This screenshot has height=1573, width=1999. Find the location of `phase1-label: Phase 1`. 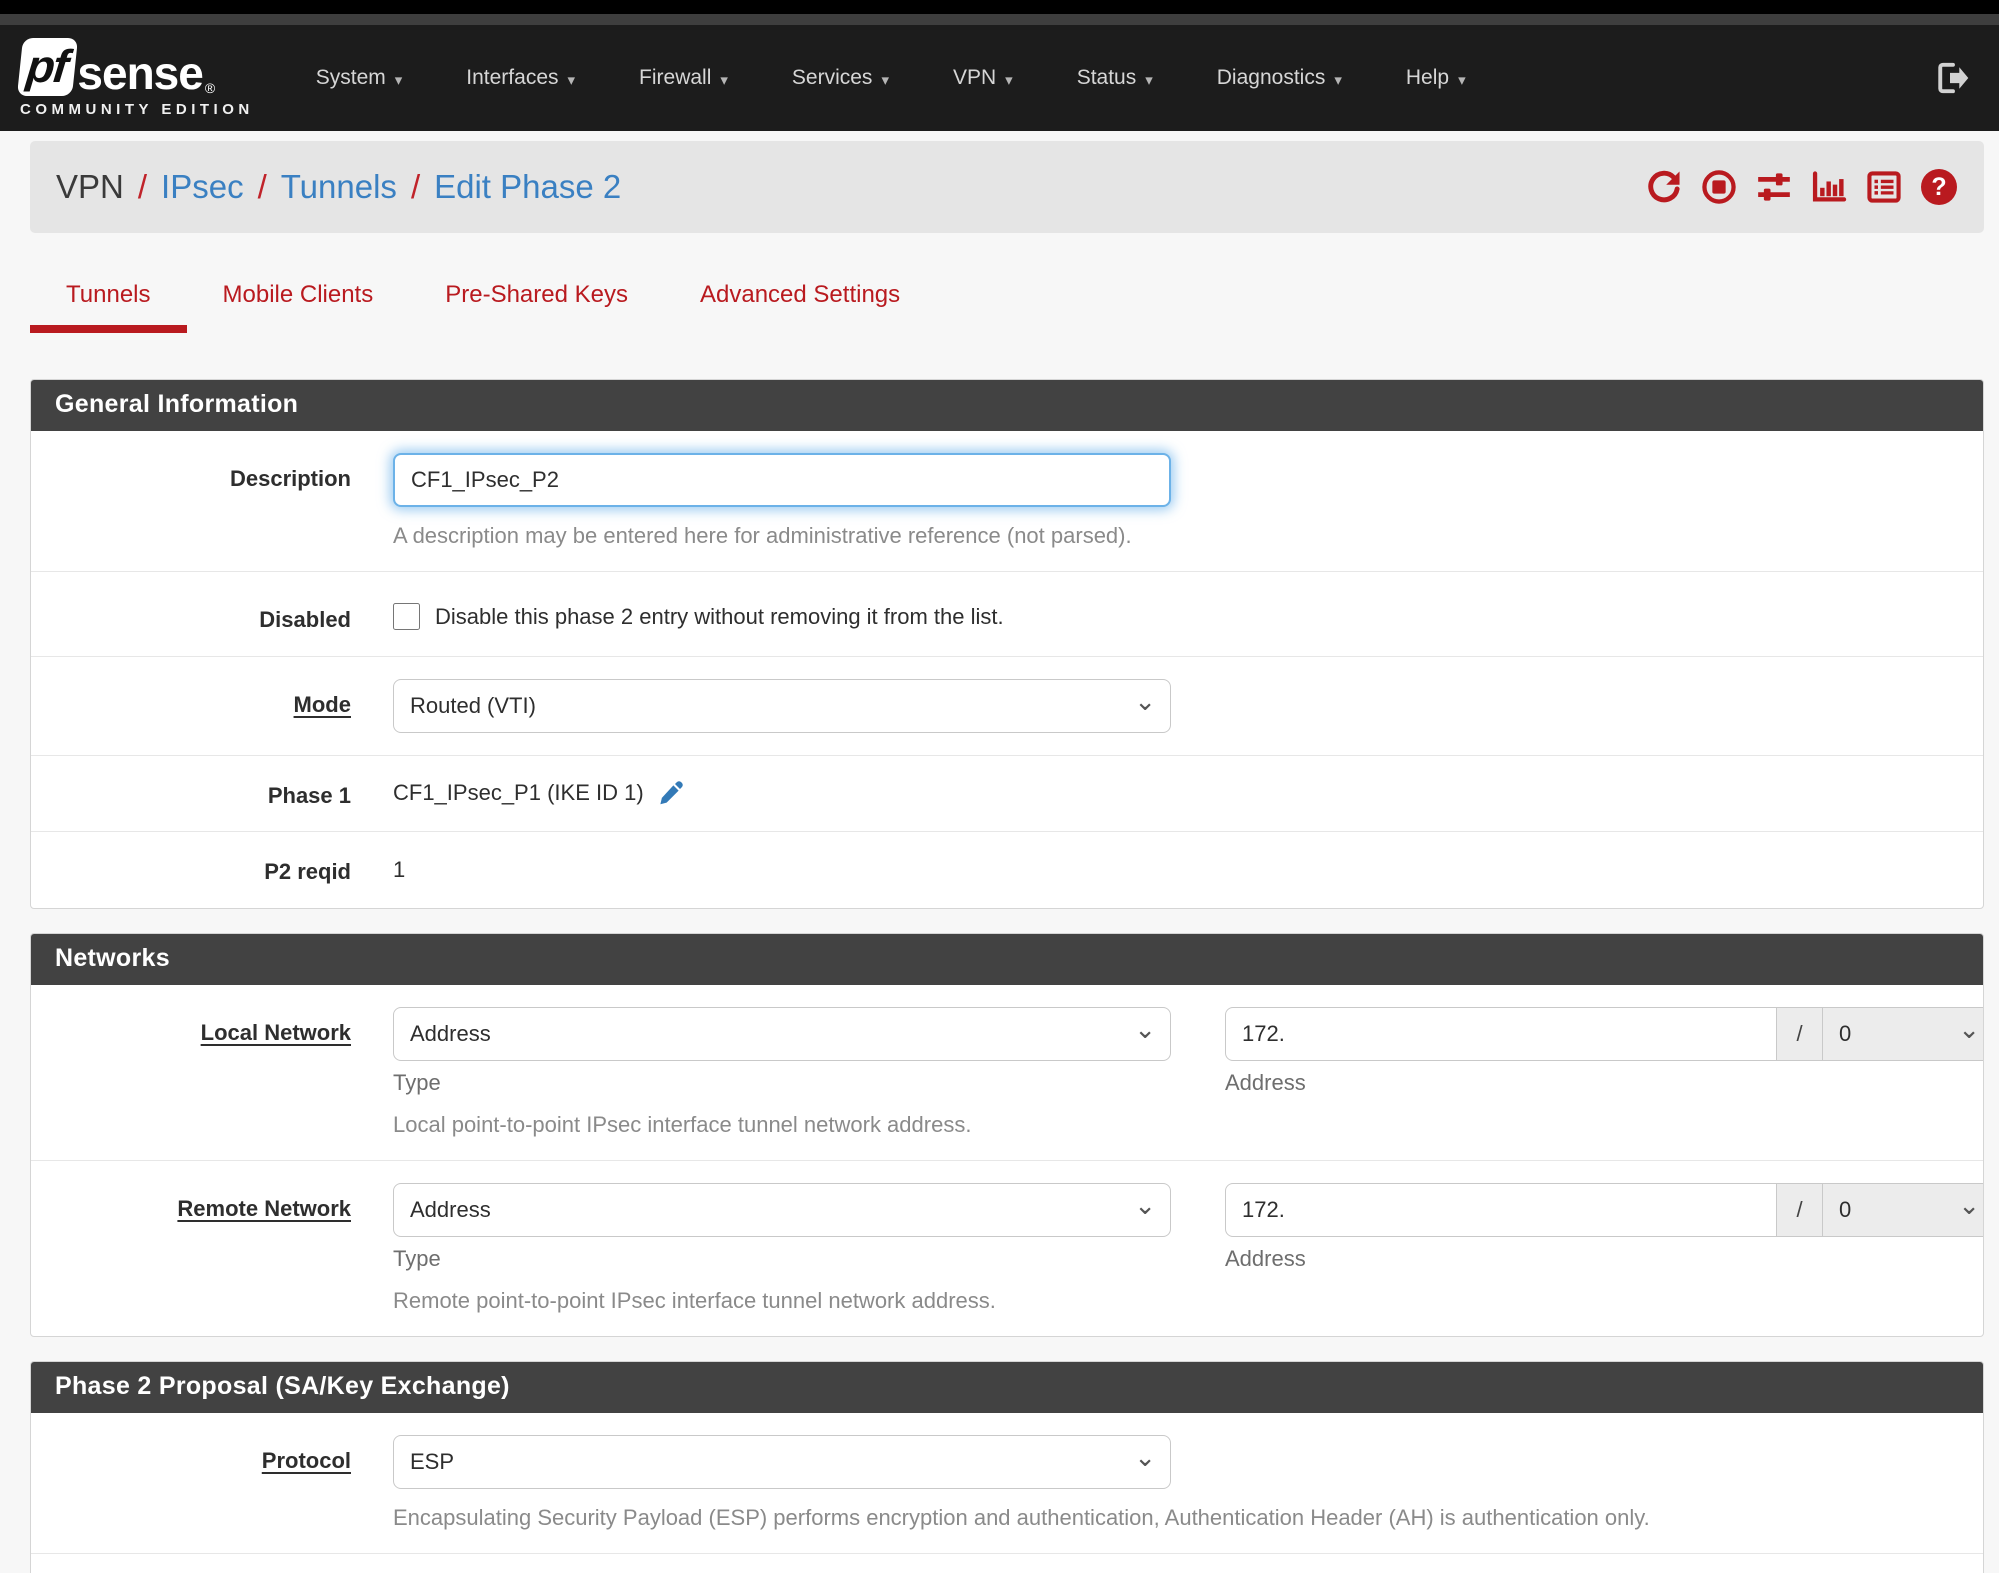

phase1-label: Phase 1 is located at coordinates (309, 795).